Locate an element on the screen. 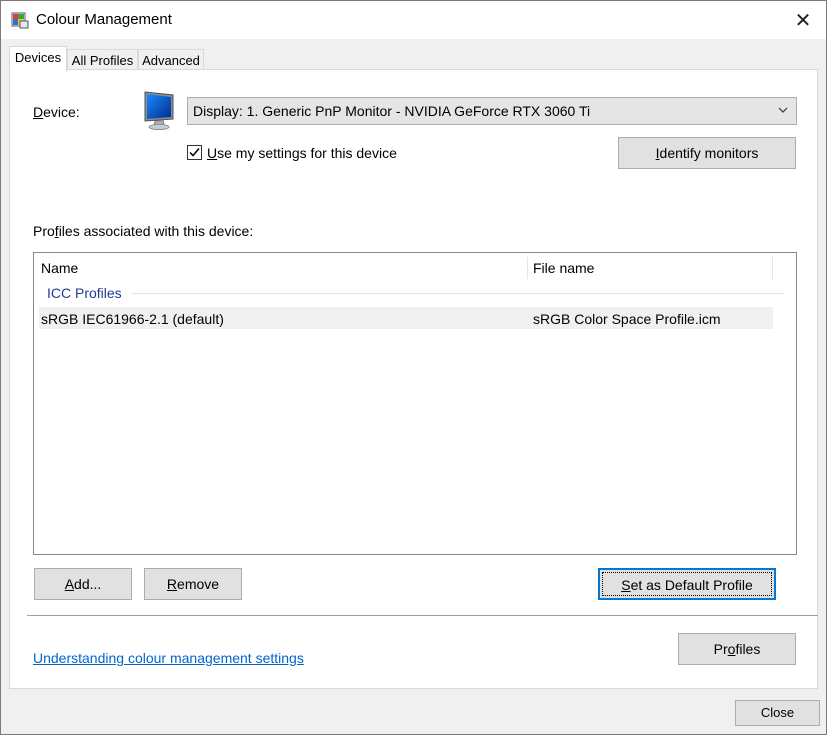 This screenshot has height=735, width=827. window-title: Colour Management is located at coordinates (104, 19).